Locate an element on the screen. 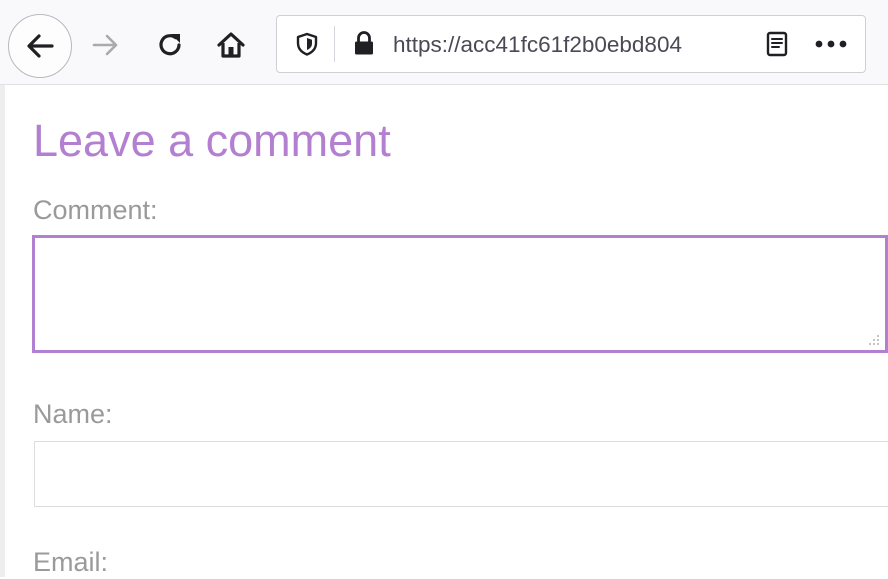 The image size is (888, 579). resize-grip-icon is located at coordinates (873, 339).